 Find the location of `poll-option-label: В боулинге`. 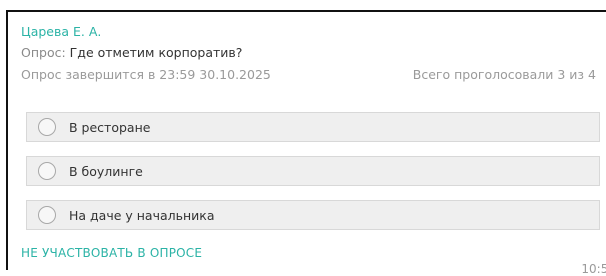

poll-option-label: В боулинге is located at coordinates (106, 171).